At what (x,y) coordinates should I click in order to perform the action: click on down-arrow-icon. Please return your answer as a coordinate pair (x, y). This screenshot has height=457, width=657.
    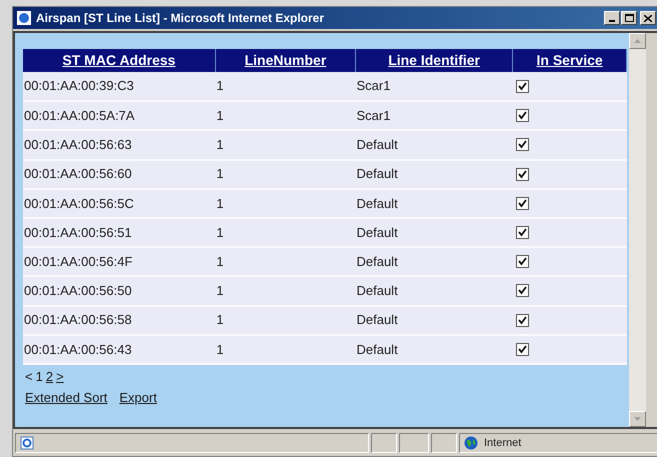
    Looking at the image, I should click on (637, 419).